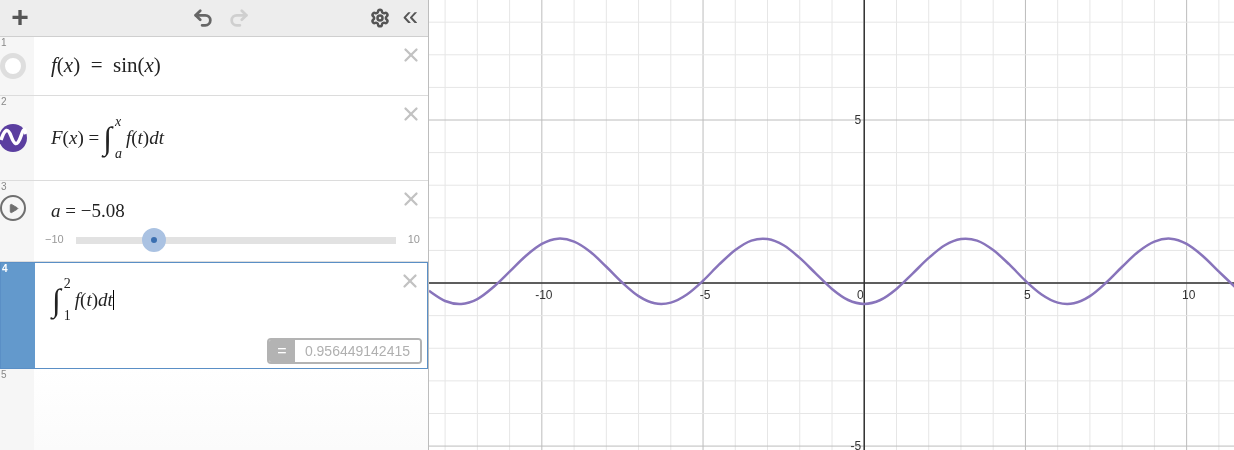  I want to click on function-name: F(x) =, so click(75, 137).